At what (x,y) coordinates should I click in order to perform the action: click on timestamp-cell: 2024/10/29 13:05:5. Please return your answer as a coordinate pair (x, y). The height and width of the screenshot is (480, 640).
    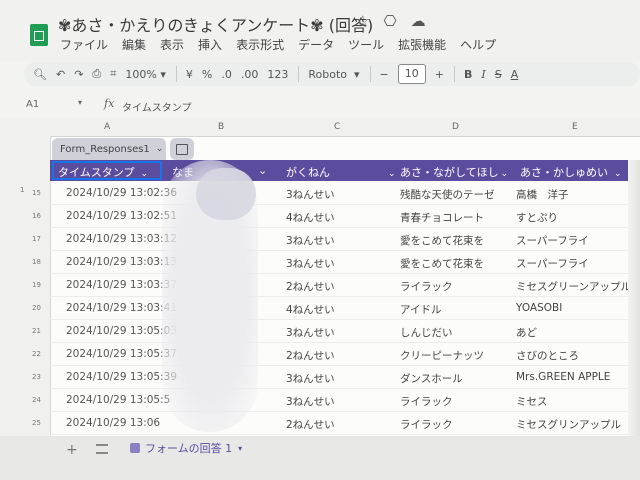
    Looking at the image, I should click on (118, 400).